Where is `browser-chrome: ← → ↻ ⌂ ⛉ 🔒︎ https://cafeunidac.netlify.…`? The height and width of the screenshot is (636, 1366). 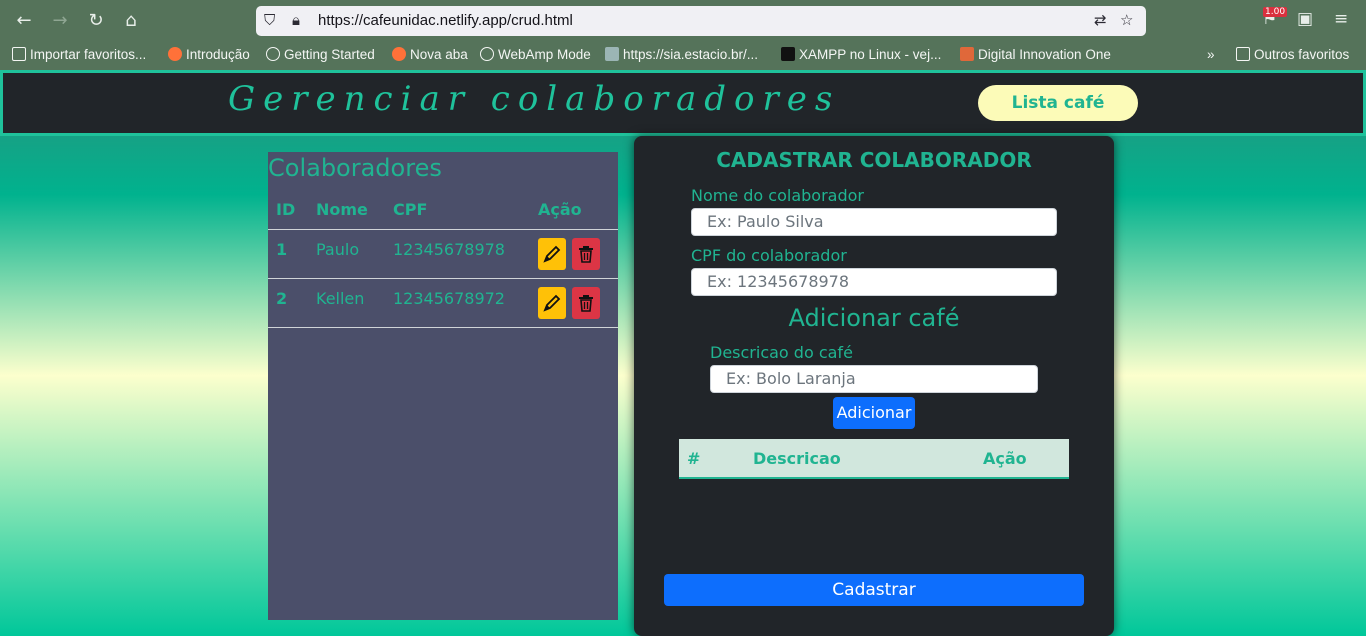
browser-chrome: ← → ↻ ⌂ ⛉ 🔒︎ https://cafeunidac.netlify.… is located at coordinates (683, 35).